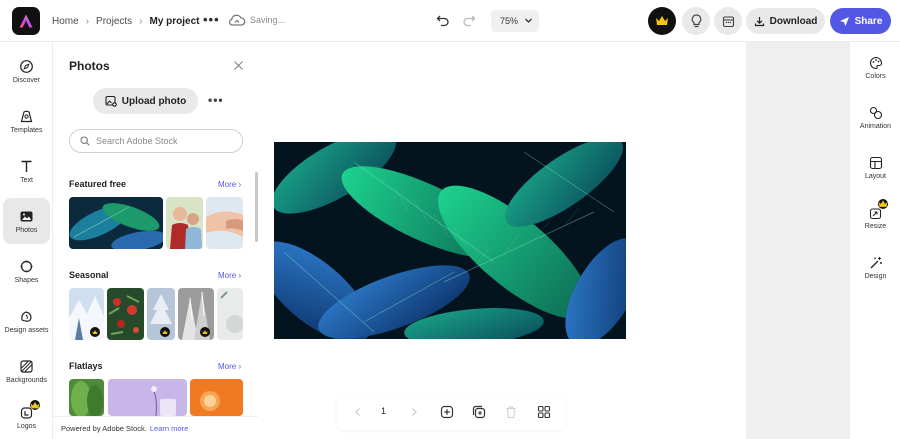 This screenshot has width=900, height=439. I want to click on upload-photo-button: Upload photo, so click(145, 101).